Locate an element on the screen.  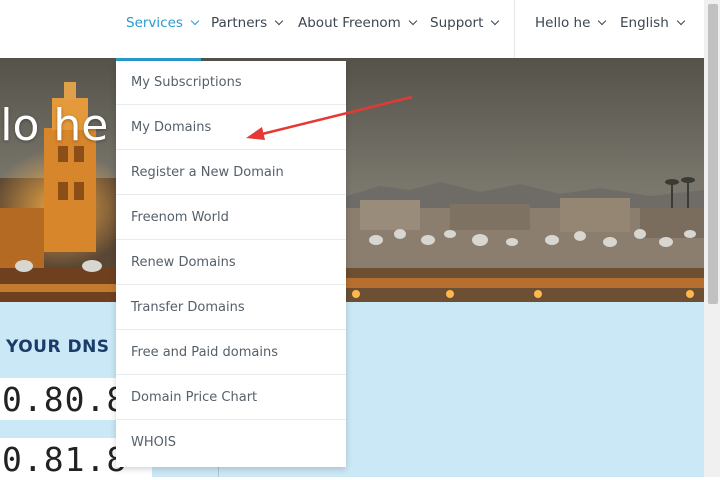
menu-item-freenom-world: Freenom World is located at coordinates (231, 218).